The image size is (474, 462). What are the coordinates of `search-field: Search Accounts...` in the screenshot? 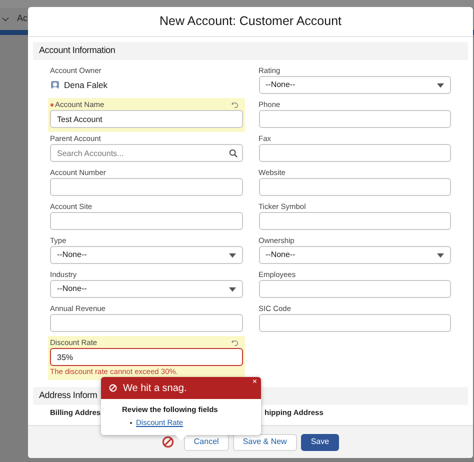 It's located at (146, 153).